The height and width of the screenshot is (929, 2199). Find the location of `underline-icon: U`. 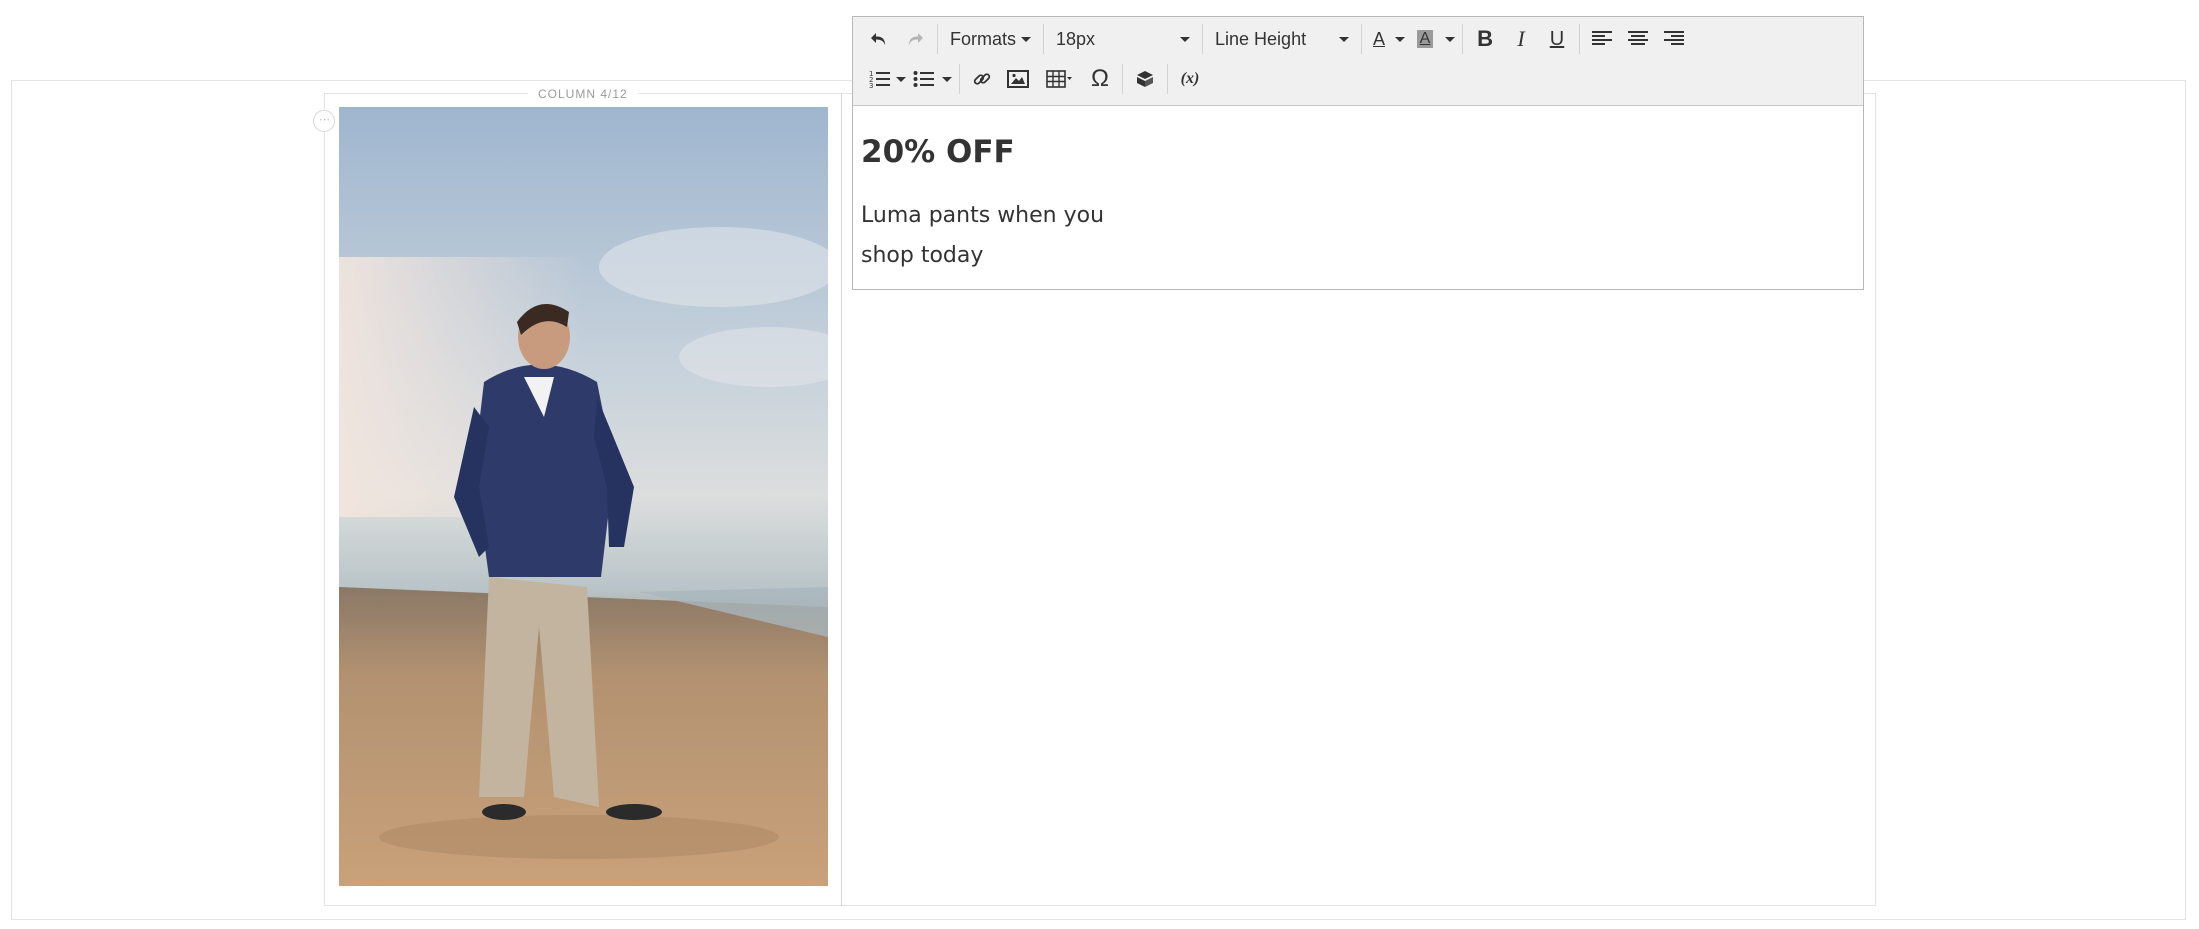

underline-icon: U is located at coordinates (1557, 38).